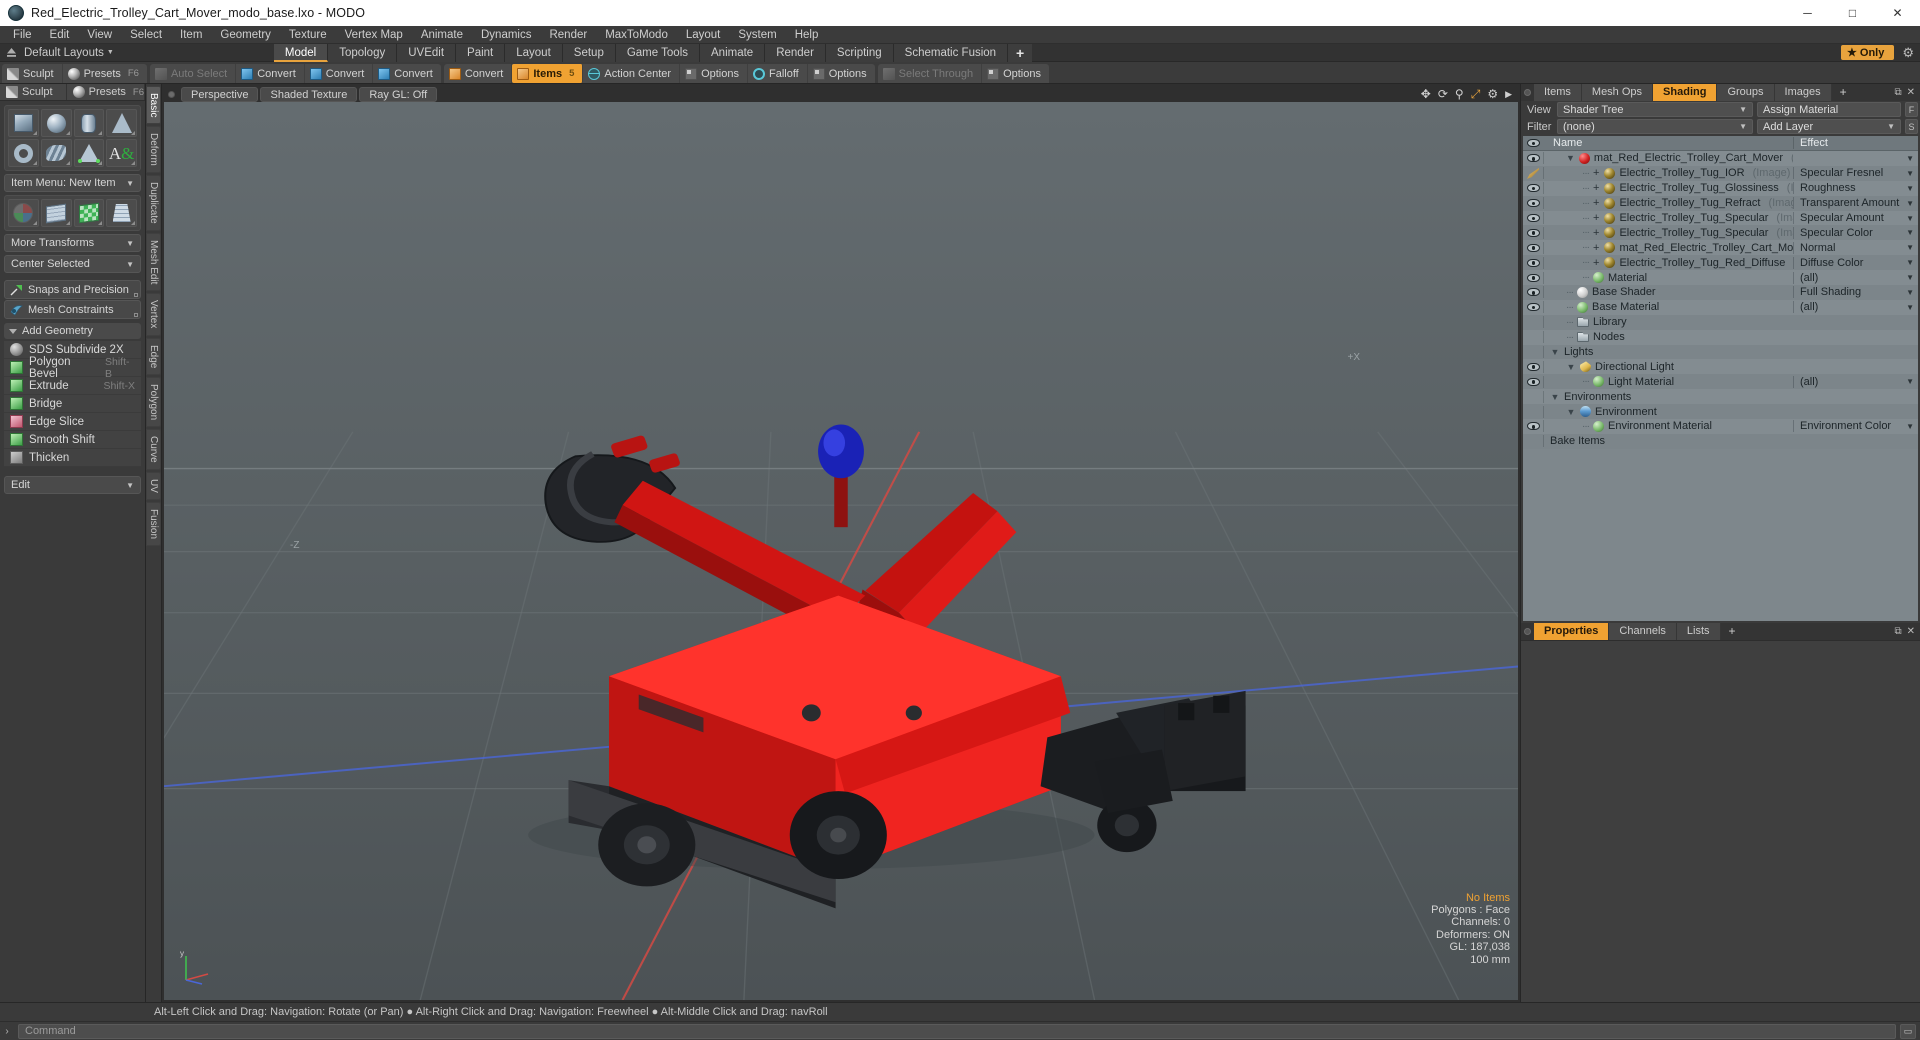 Image resolution: width=1920 pixels, height=1040 pixels. What do you see at coordinates (442, 35) in the screenshot?
I see `menu-animate: Animate` at bounding box center [442, 35].